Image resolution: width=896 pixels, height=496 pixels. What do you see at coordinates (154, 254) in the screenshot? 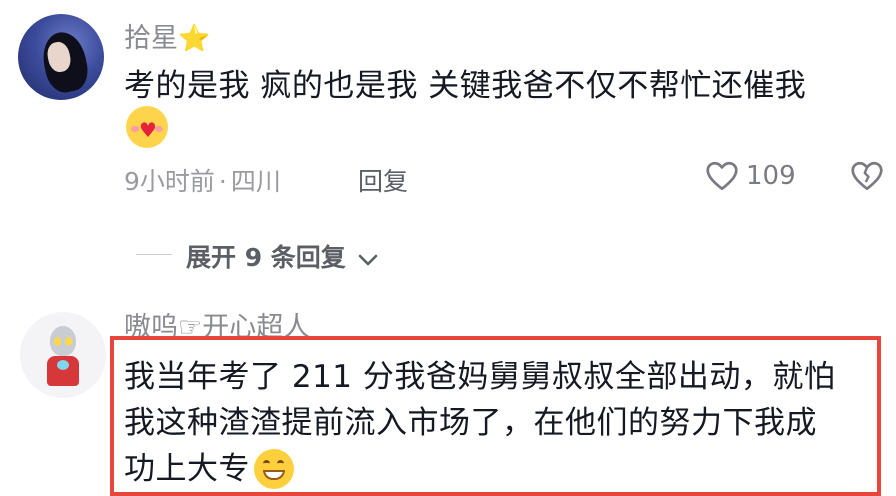
I see `expand-divider` at bounding box center [154, 254].